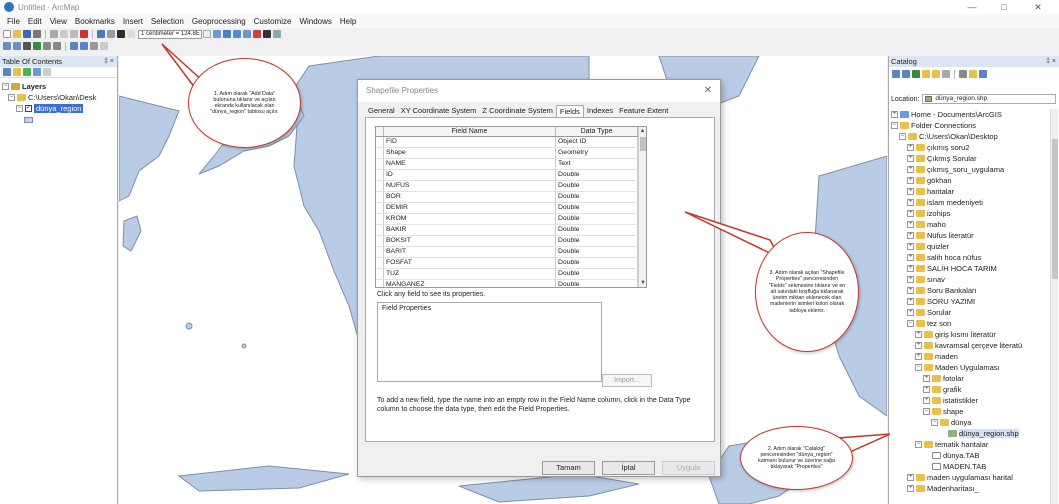  I want to click on field-row: Shape Geometry, so click(511, 153).